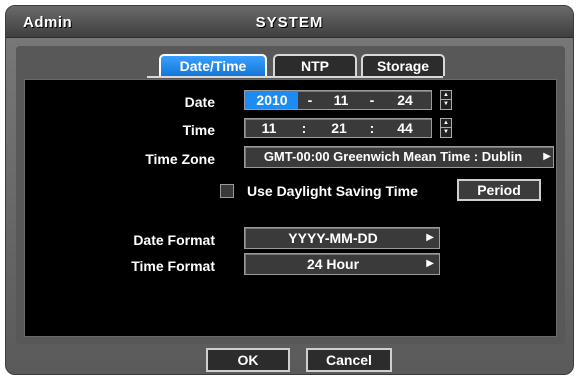 The width and height of the screenshot is (579, 379). What do you see at coordinates (272, 100) in the screenshot?
I see `date-year: 2010` at bounding box center [272, 100].